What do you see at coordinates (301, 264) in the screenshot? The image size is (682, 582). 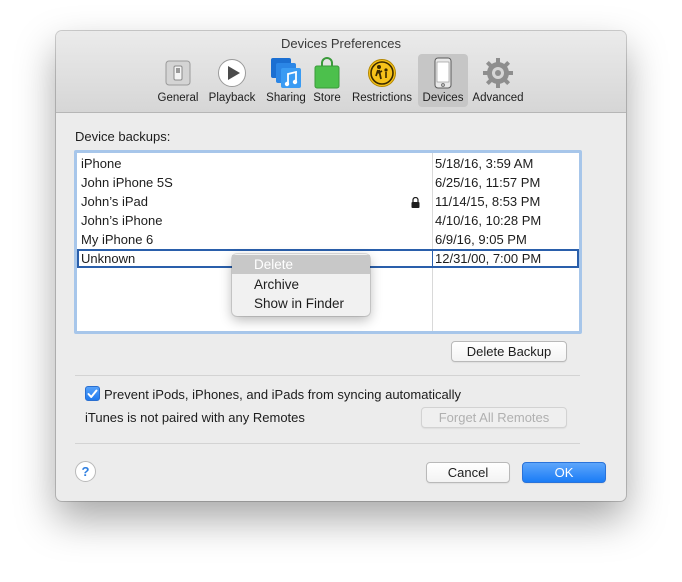 I see `context-menu-delete: Delete` at bounding box center [301, 264].